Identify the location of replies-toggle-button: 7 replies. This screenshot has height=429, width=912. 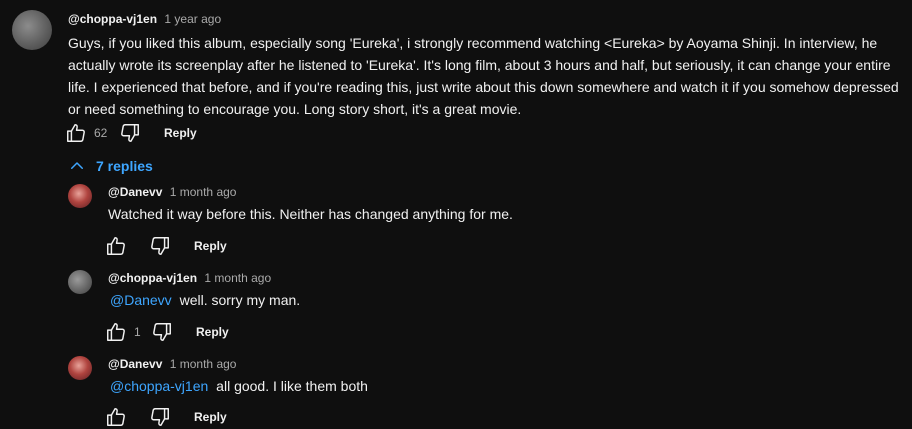
(110, 166).